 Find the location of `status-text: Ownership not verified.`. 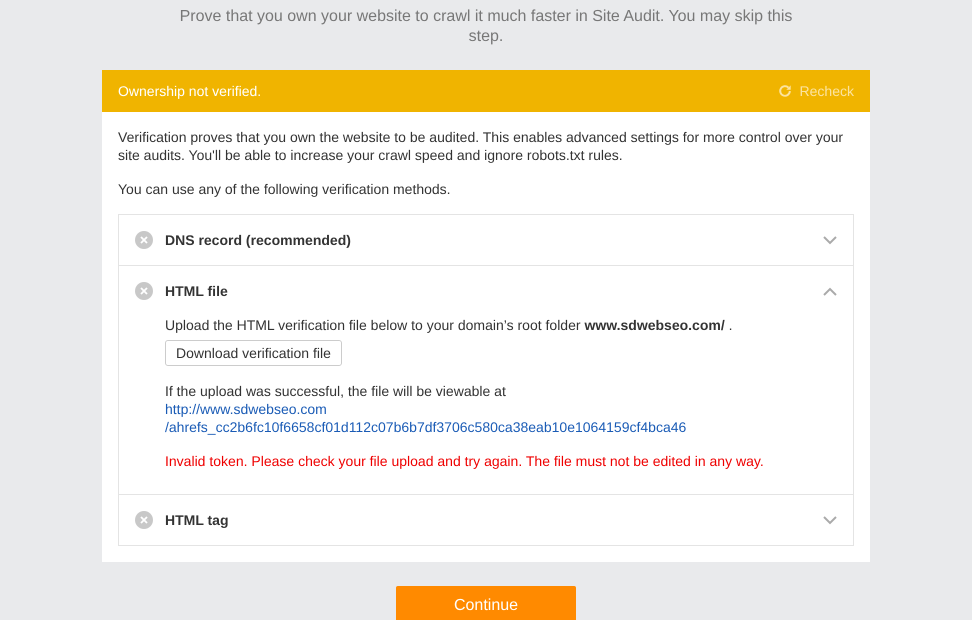

status-text: Ownership not verified. is located at coordinates (190, 91).